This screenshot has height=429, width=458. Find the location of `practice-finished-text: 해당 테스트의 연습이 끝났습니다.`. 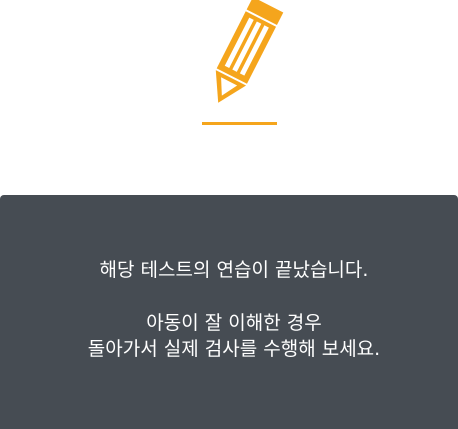

practice-finished-text: 해당 테스트의 연습이 끝났습니다. is located at coordinates (234, 270).